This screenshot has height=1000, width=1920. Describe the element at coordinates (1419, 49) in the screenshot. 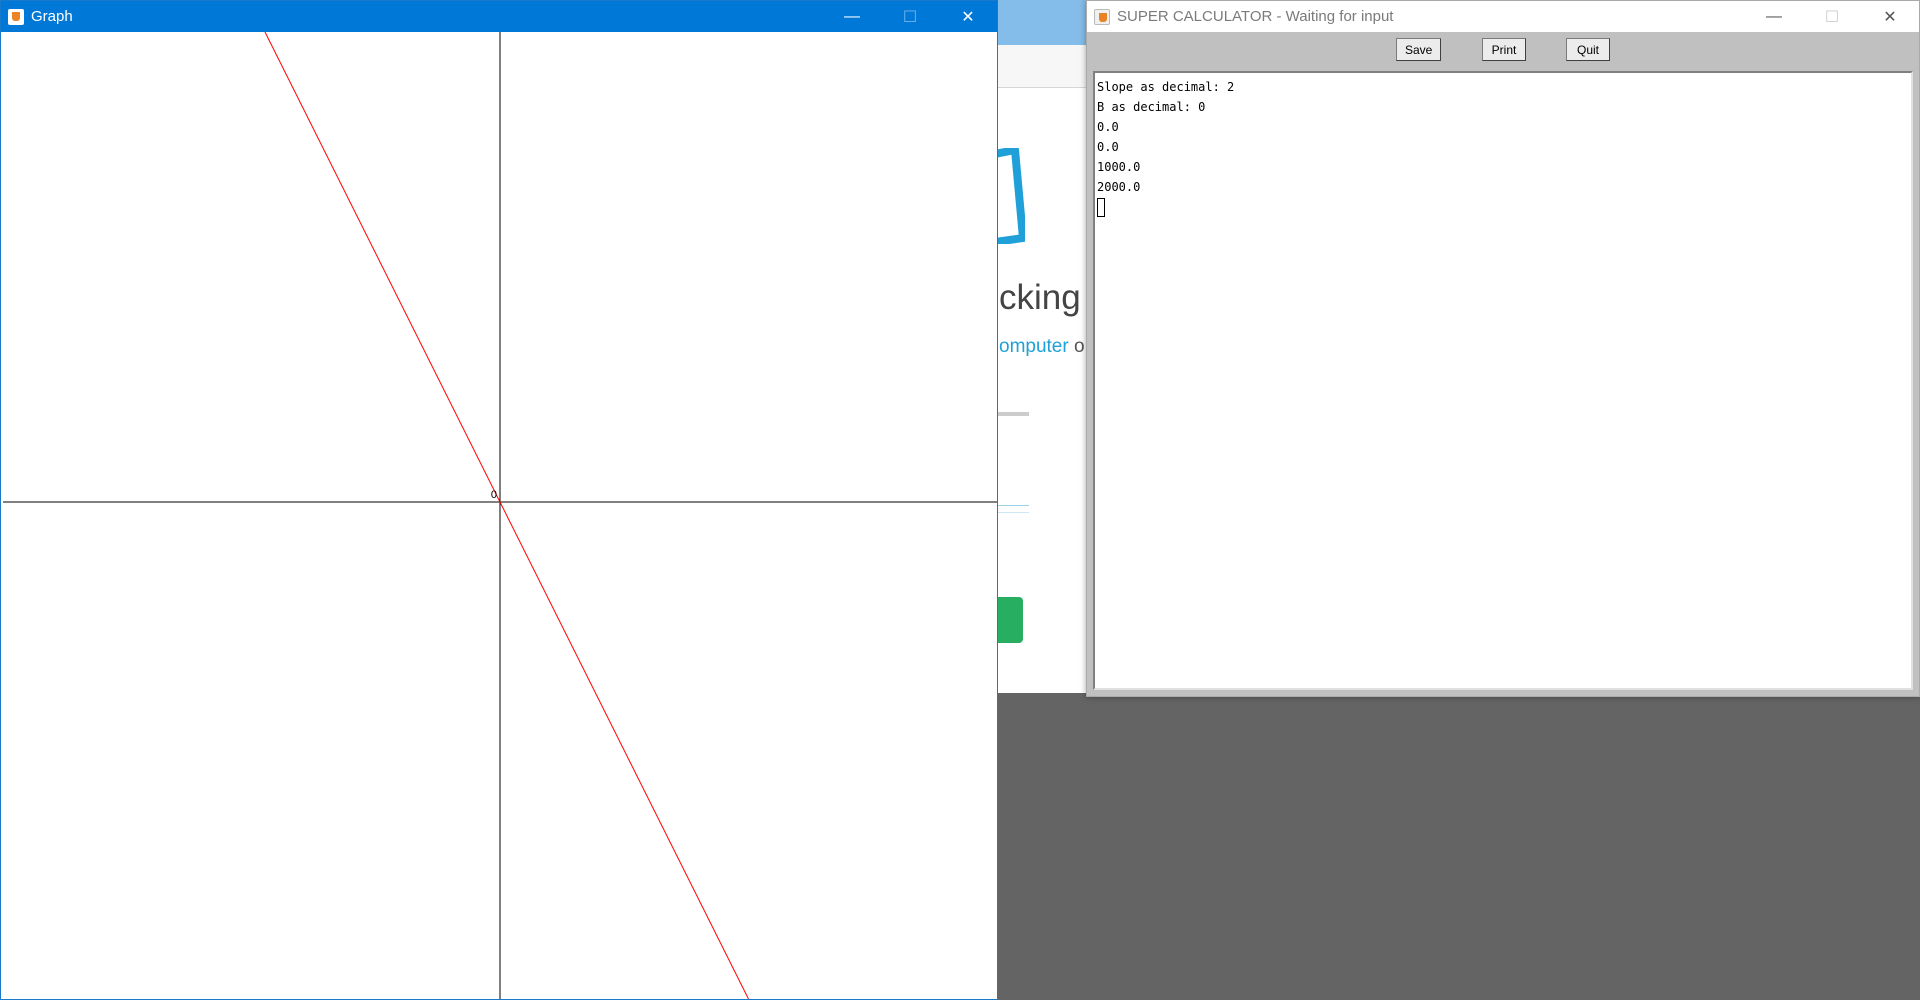

I see `save-button: Save` at that location.